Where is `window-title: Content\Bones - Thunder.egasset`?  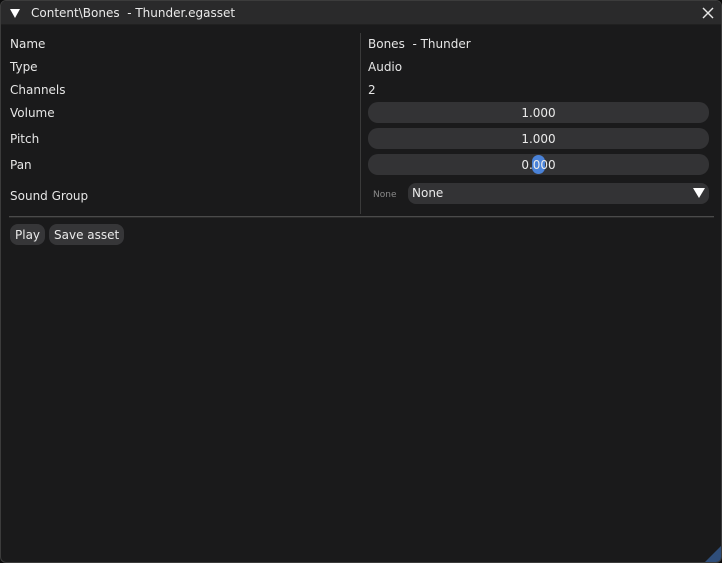
window-title: Content\Bones - Thunder.egasset is located at coordinates (133, 13).